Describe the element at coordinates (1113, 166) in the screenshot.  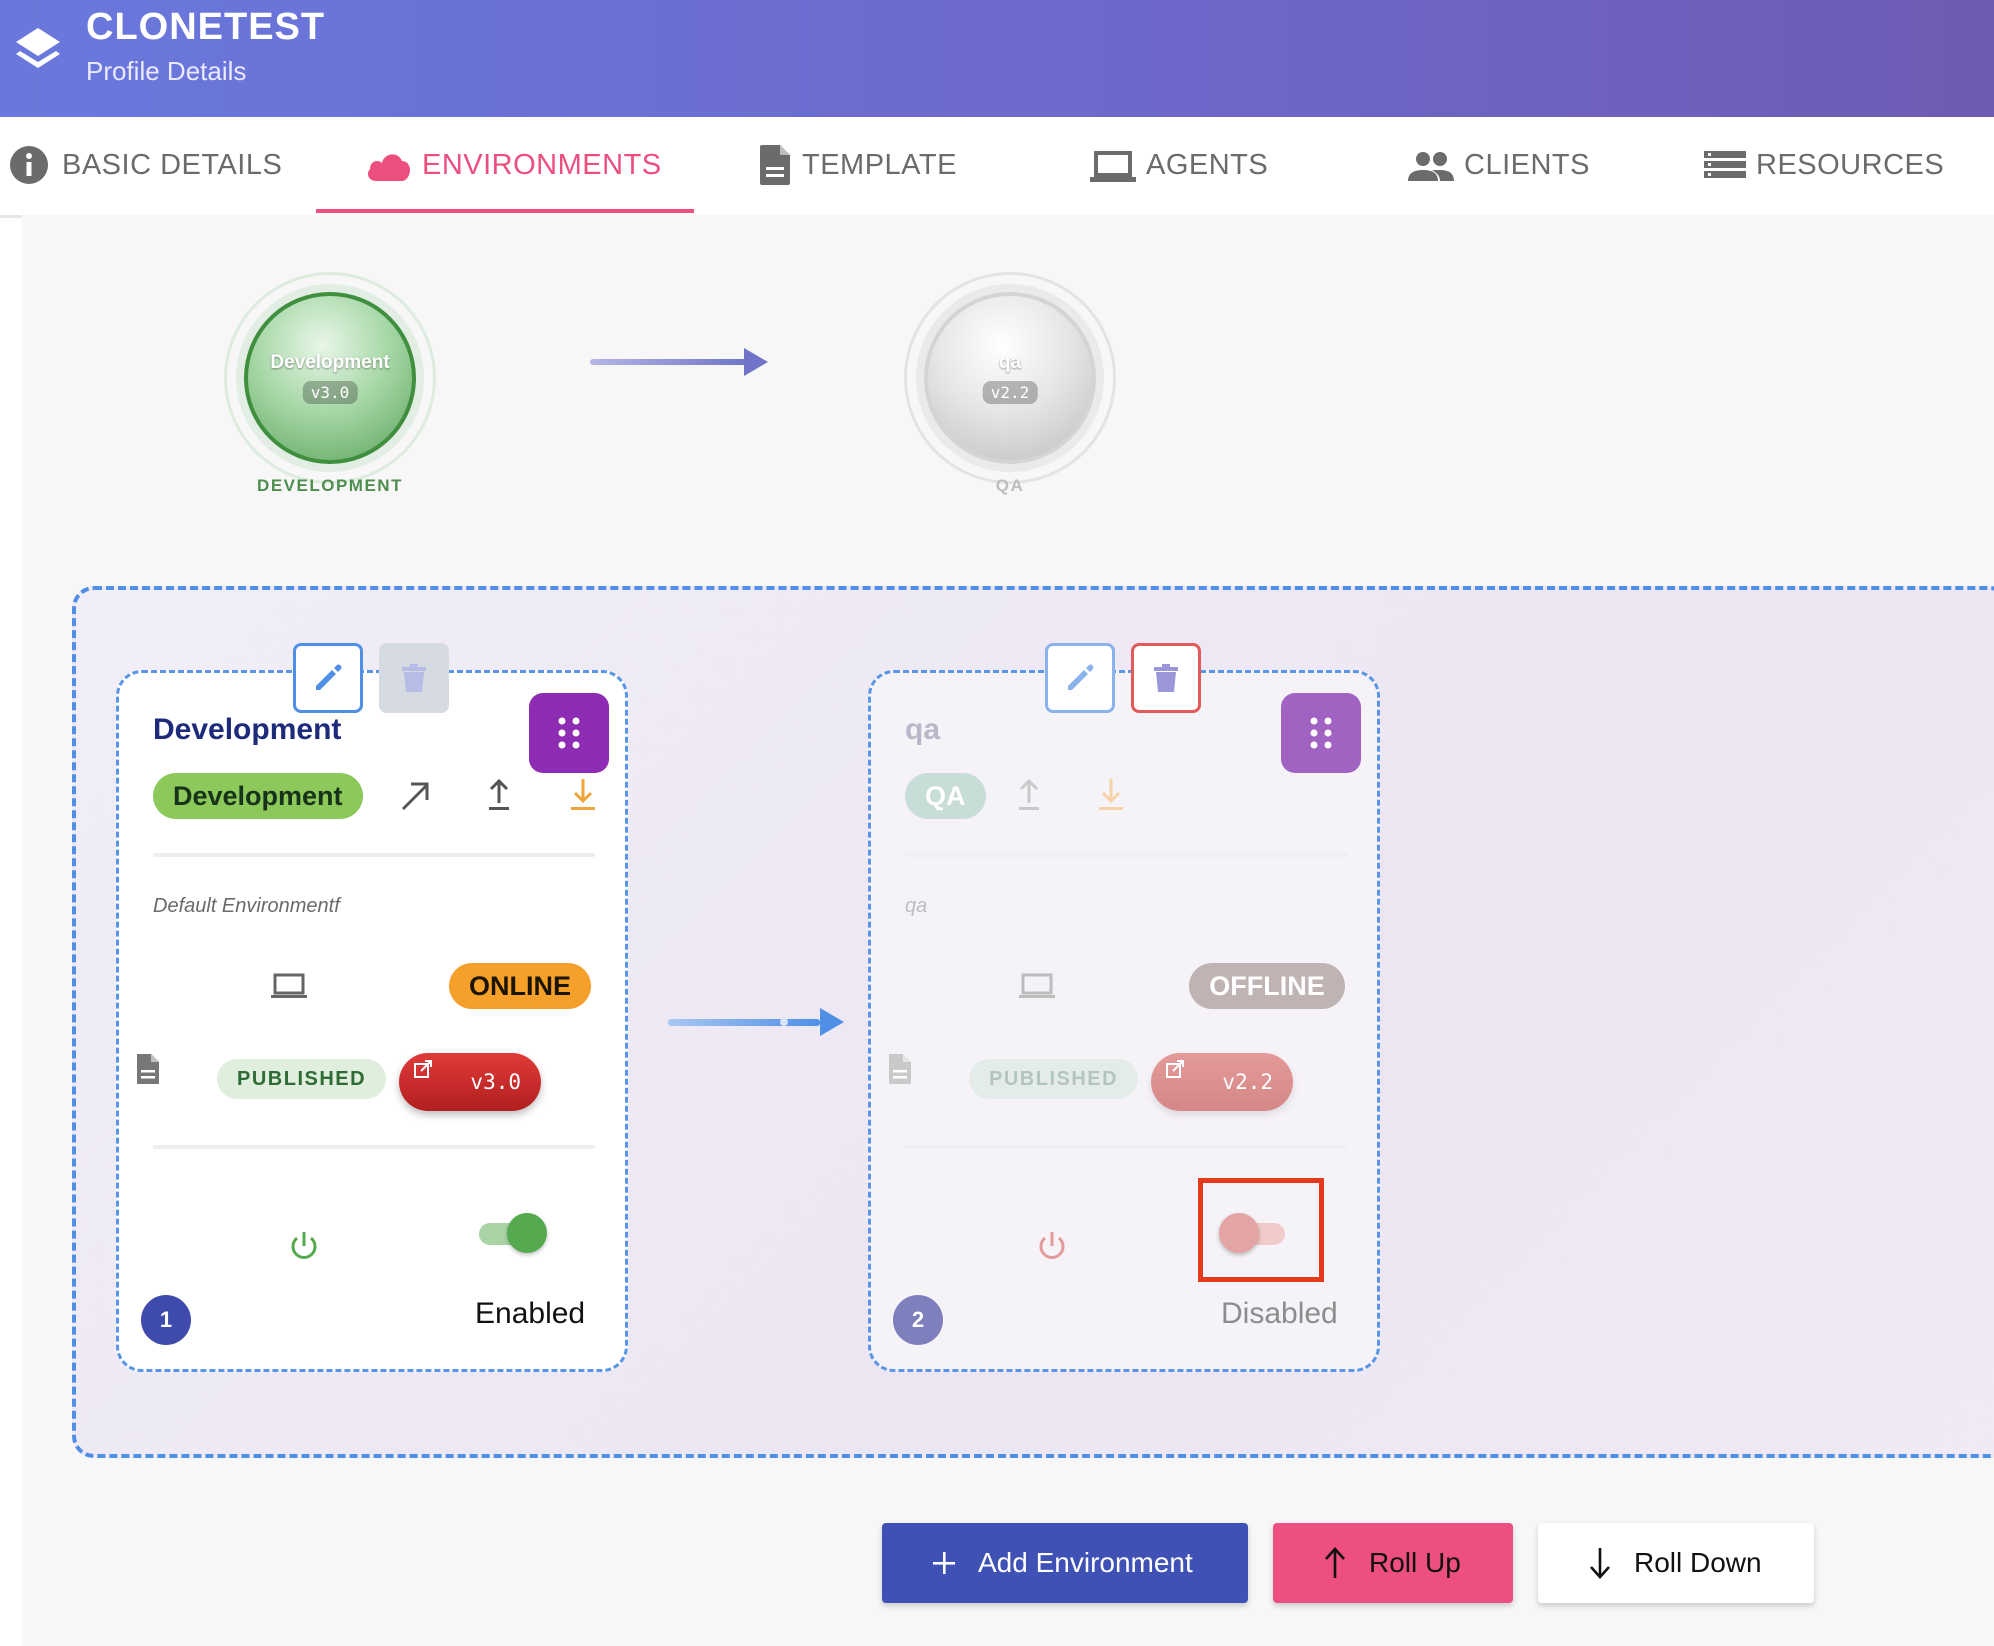
I see `laptop-icon` at that location.